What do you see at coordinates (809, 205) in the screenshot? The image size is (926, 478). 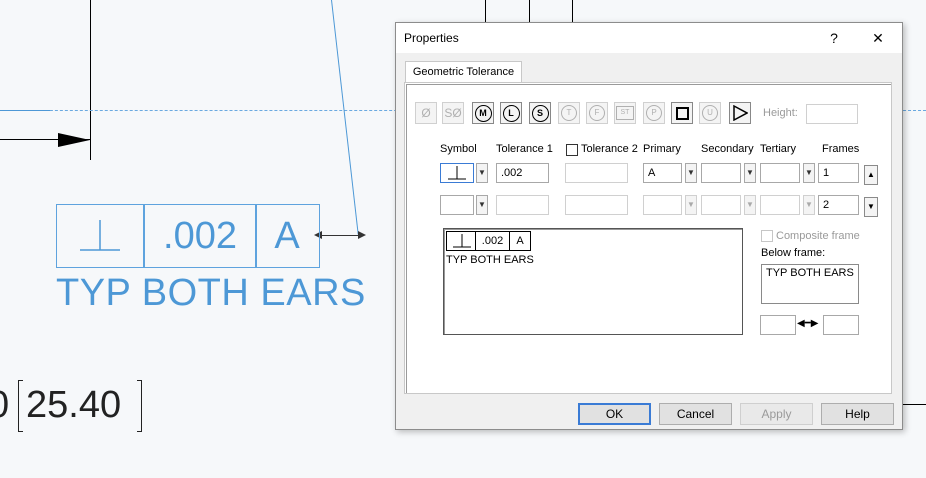 I see `row2-tertiary-dropdown: ▼` at bounding box center [809, 205].